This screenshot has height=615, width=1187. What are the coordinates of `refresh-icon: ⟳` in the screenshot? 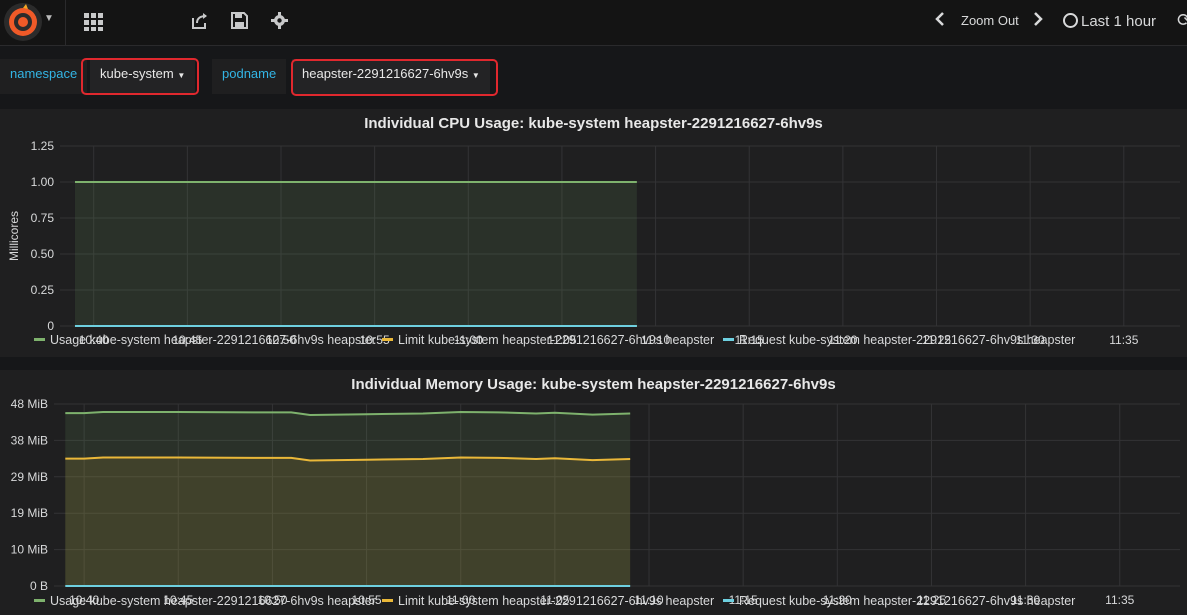 It's located at (1182, 20).